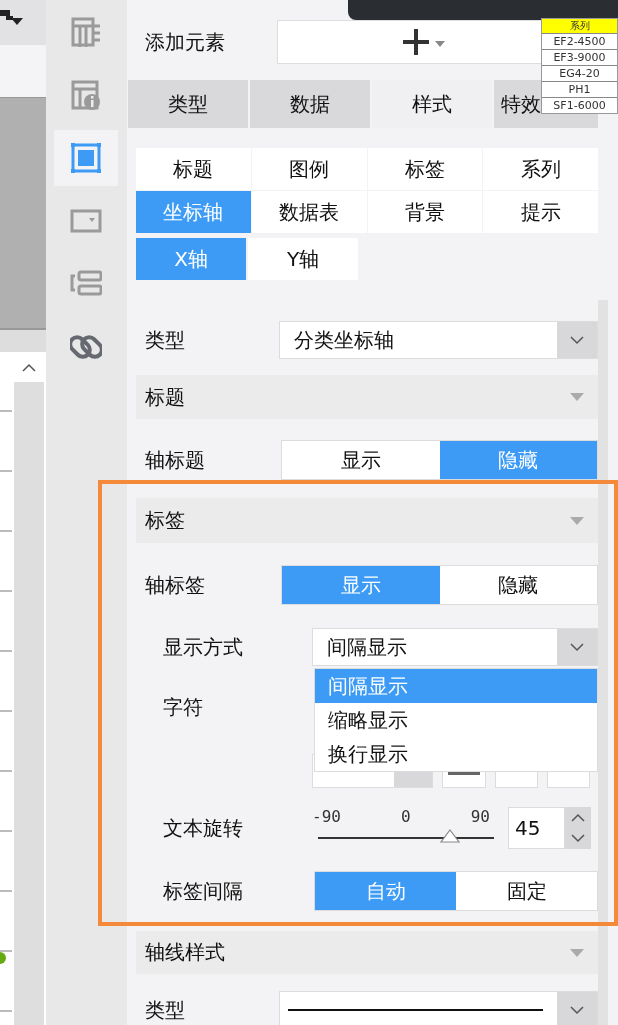 Image resolution: width=618 pixels, height=1025 pixels. Describe the element at coordinates (183, 707) in the screenshot. I see `field-label: 字符` at that location.